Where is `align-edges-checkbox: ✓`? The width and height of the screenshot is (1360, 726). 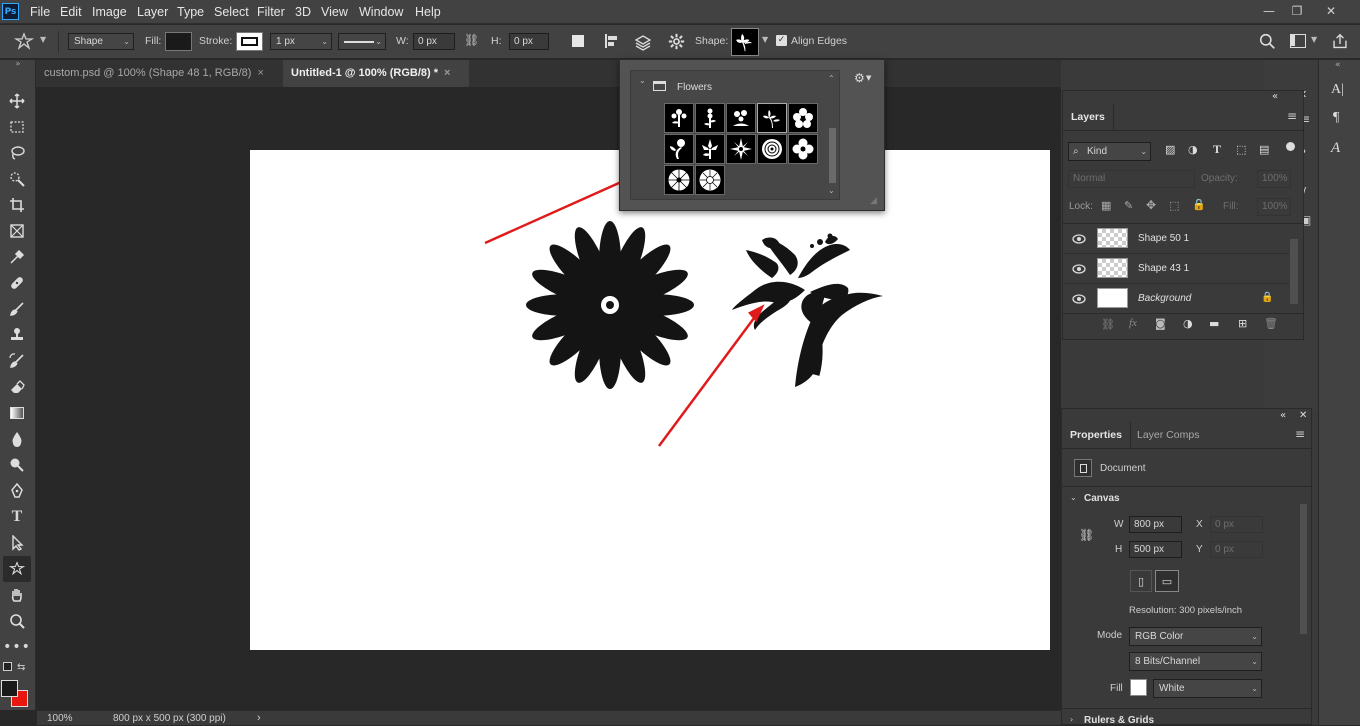 align-edges-checkbox: ✓ is located at coordinates (781, 40).